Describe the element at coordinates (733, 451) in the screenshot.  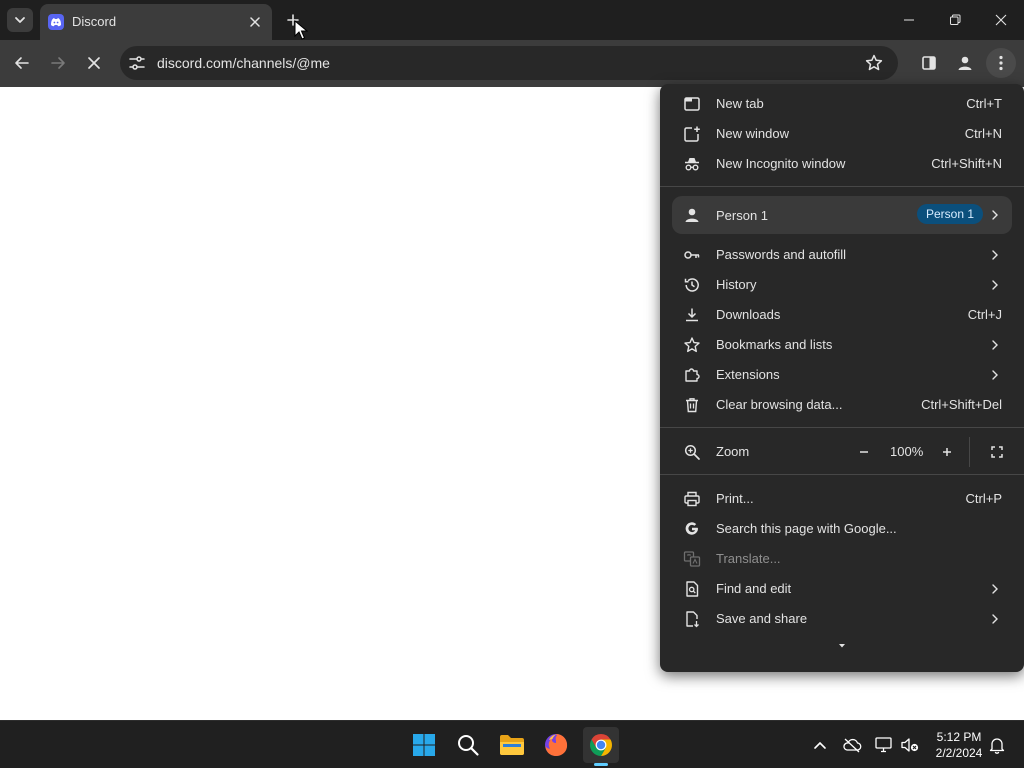
I see `menu-item-label: Zoom` at that location.